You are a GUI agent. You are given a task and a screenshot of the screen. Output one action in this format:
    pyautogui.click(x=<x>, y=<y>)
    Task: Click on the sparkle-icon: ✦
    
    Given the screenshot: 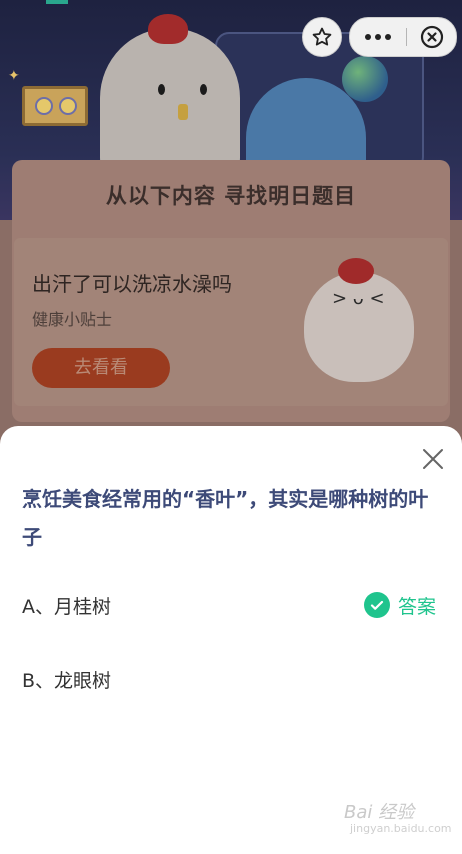 What is the action you would take?
    pyautogui.click(x=14, y=76)
    